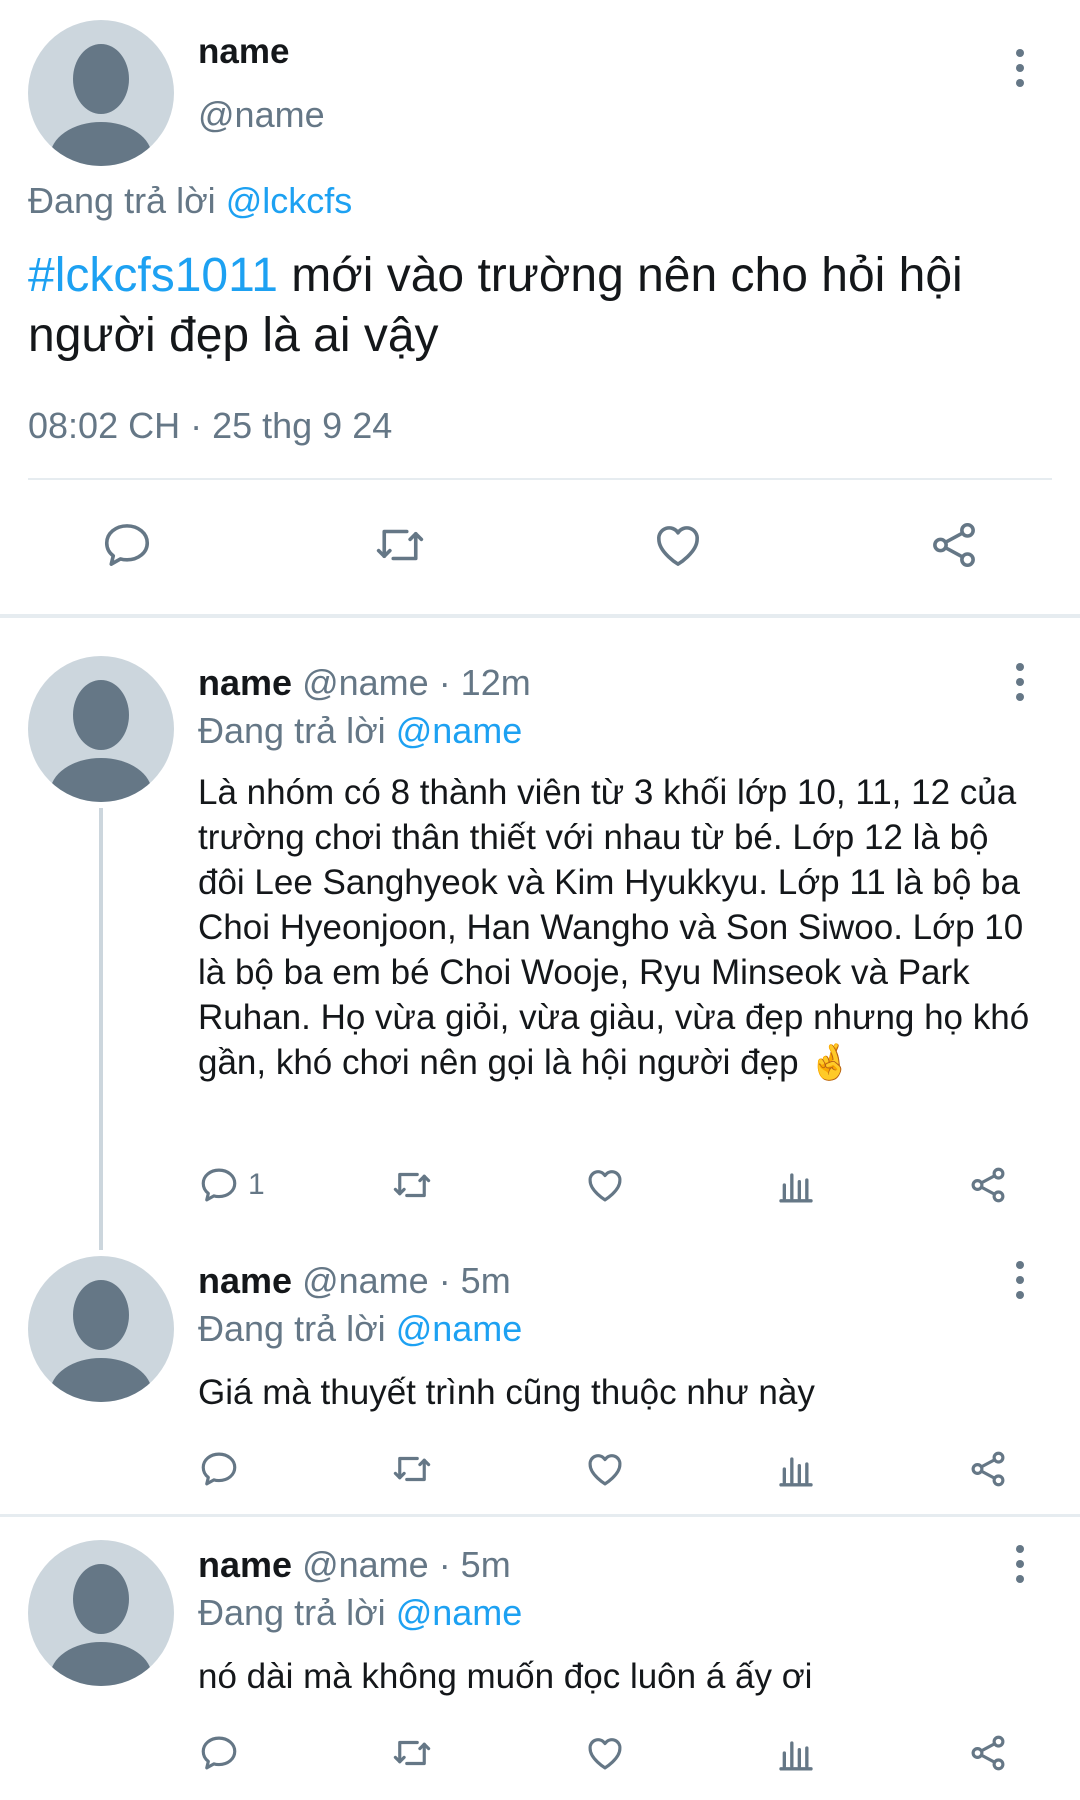 The width and height of the screenshot is (1080, 1800). Describe the element at coordinates (505, 1676) in the screenshot. I see `reply-text: nó dài mà không muốn đọc luôn á ấy ơi` at that location.